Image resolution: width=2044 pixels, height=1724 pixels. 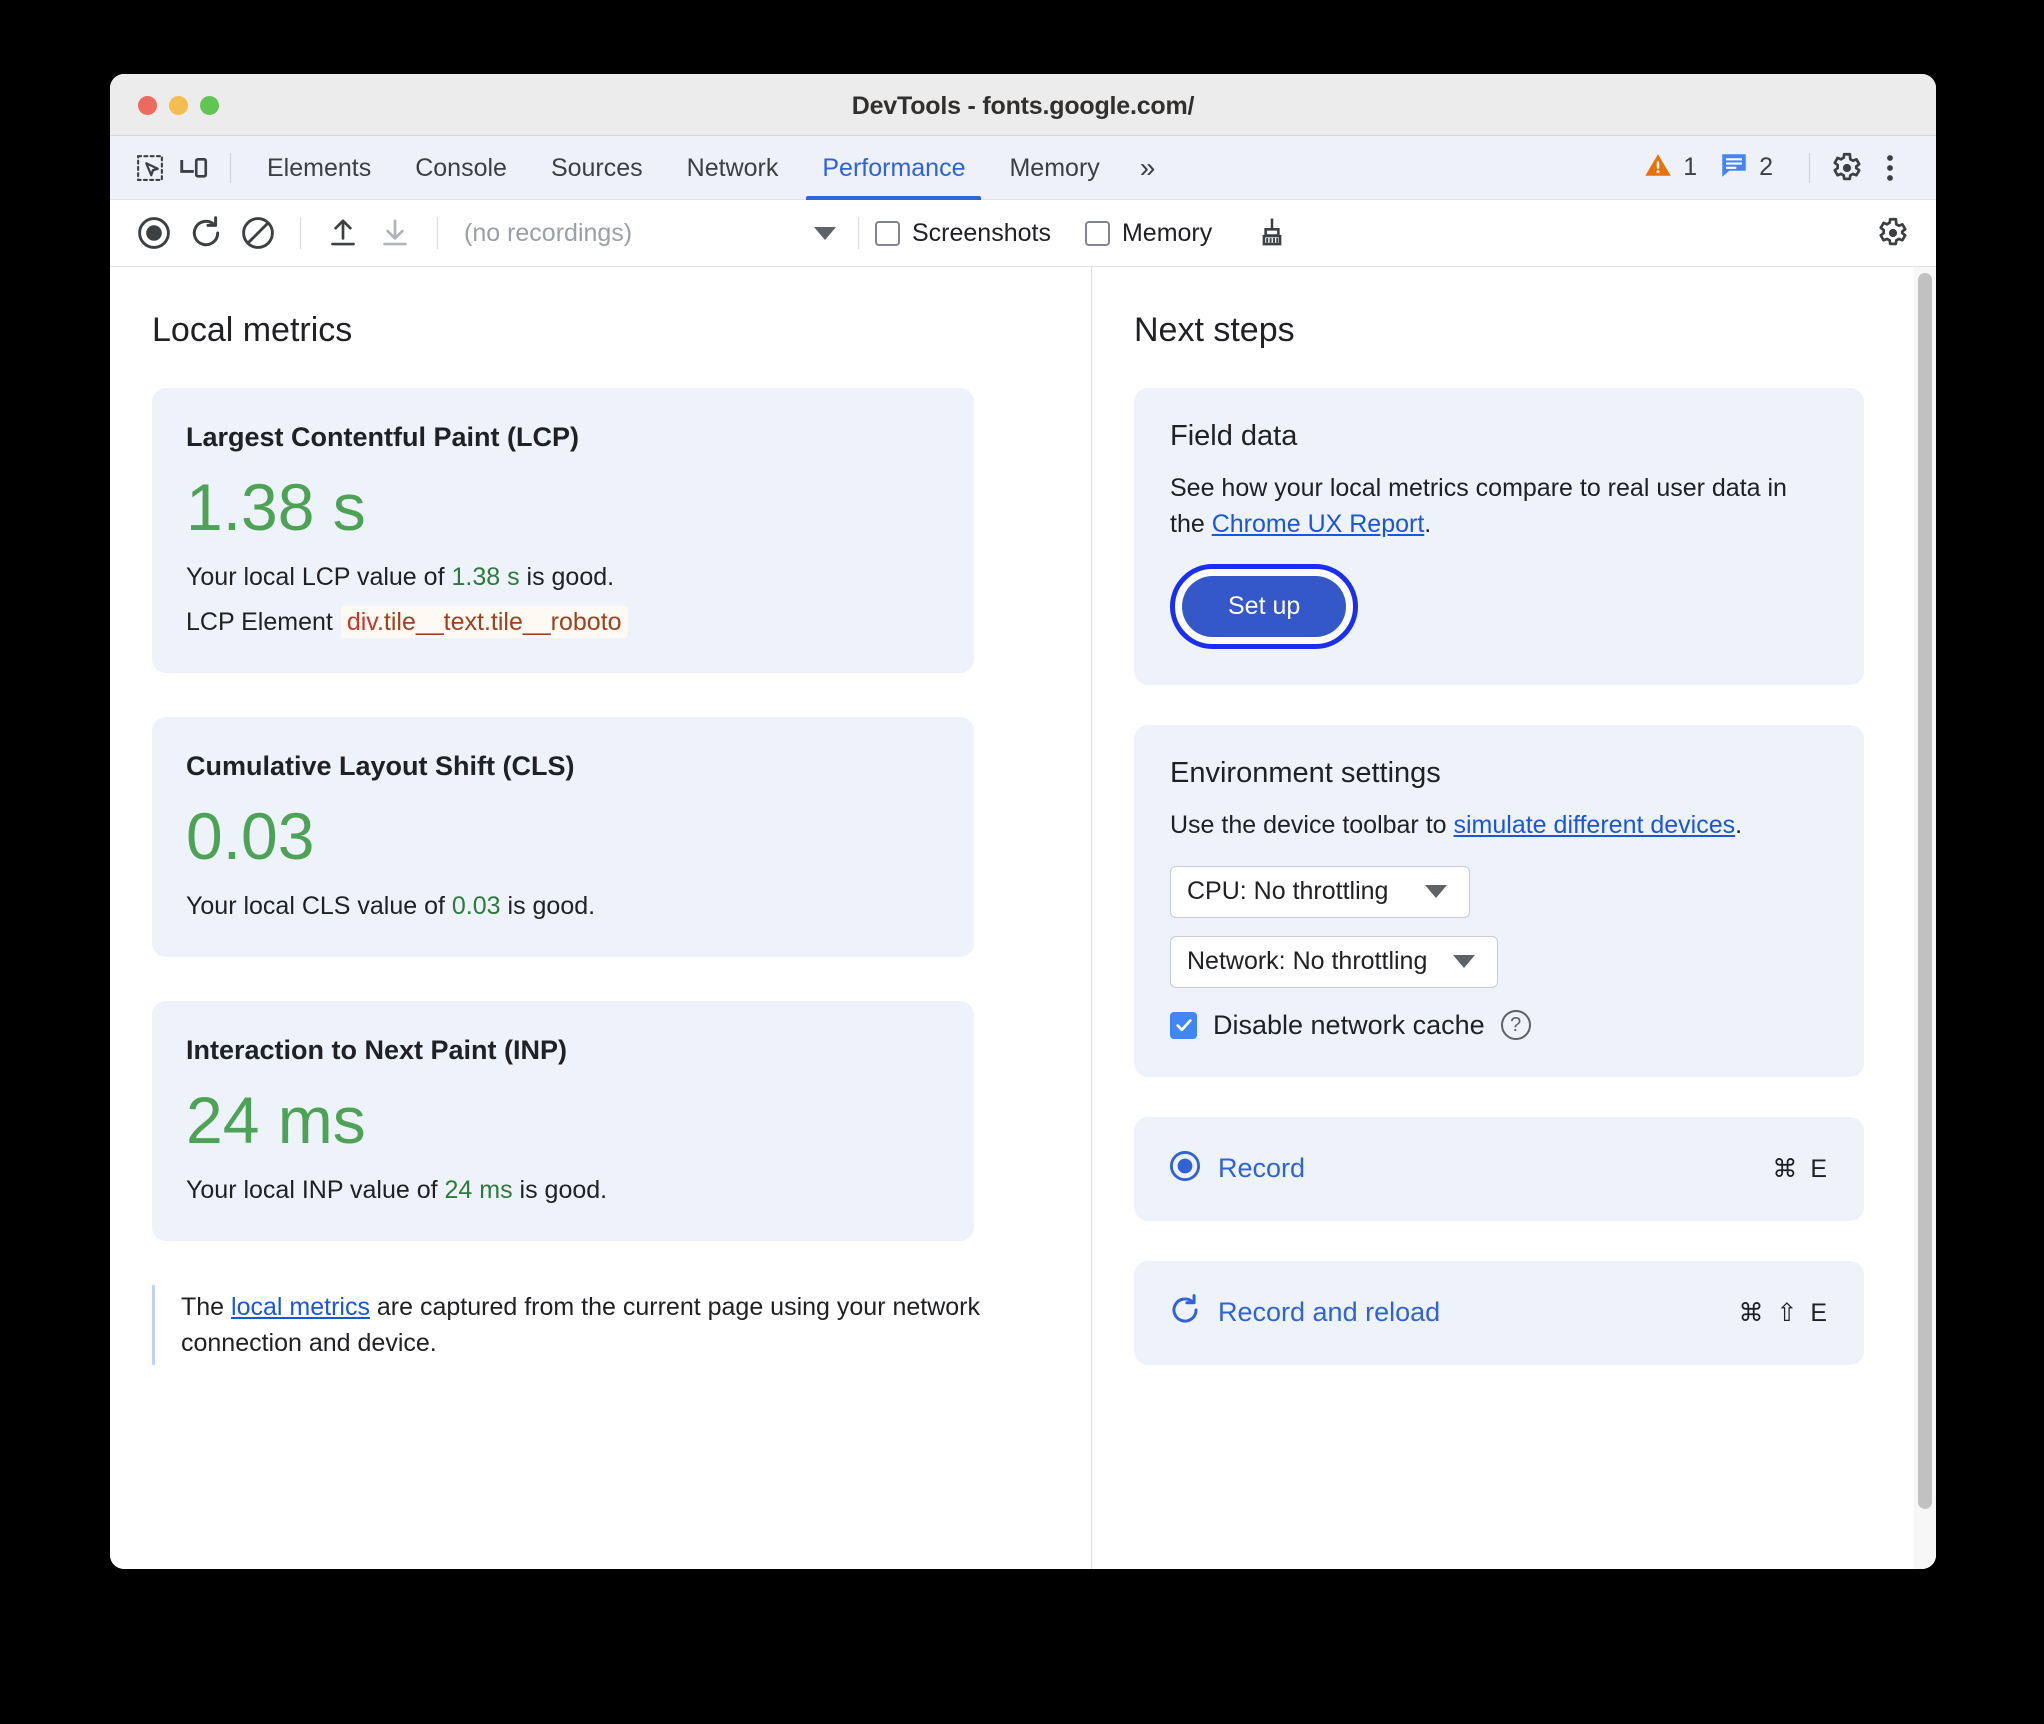 I want to click on cpu-throttling-select: CPU: No throttling, so click(x=1320, y=891).